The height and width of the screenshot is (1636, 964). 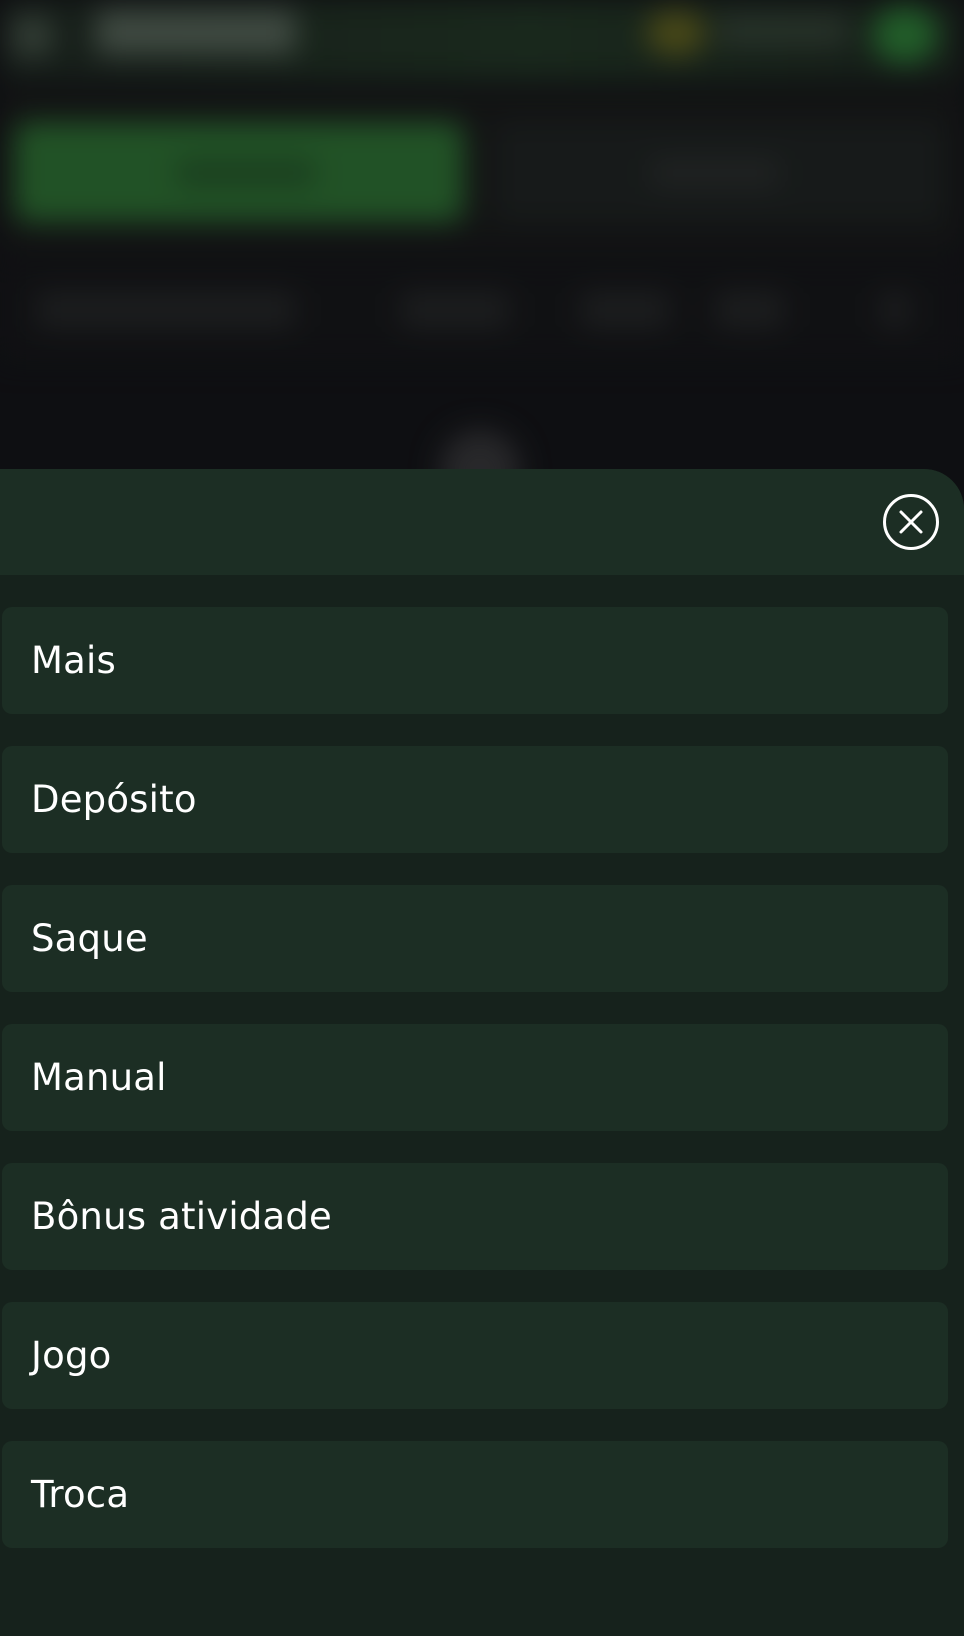 What do you see at coordinates (475, 938) in the screenshot?
I see `option-saque: Saque` at bounding box center [475, 938].